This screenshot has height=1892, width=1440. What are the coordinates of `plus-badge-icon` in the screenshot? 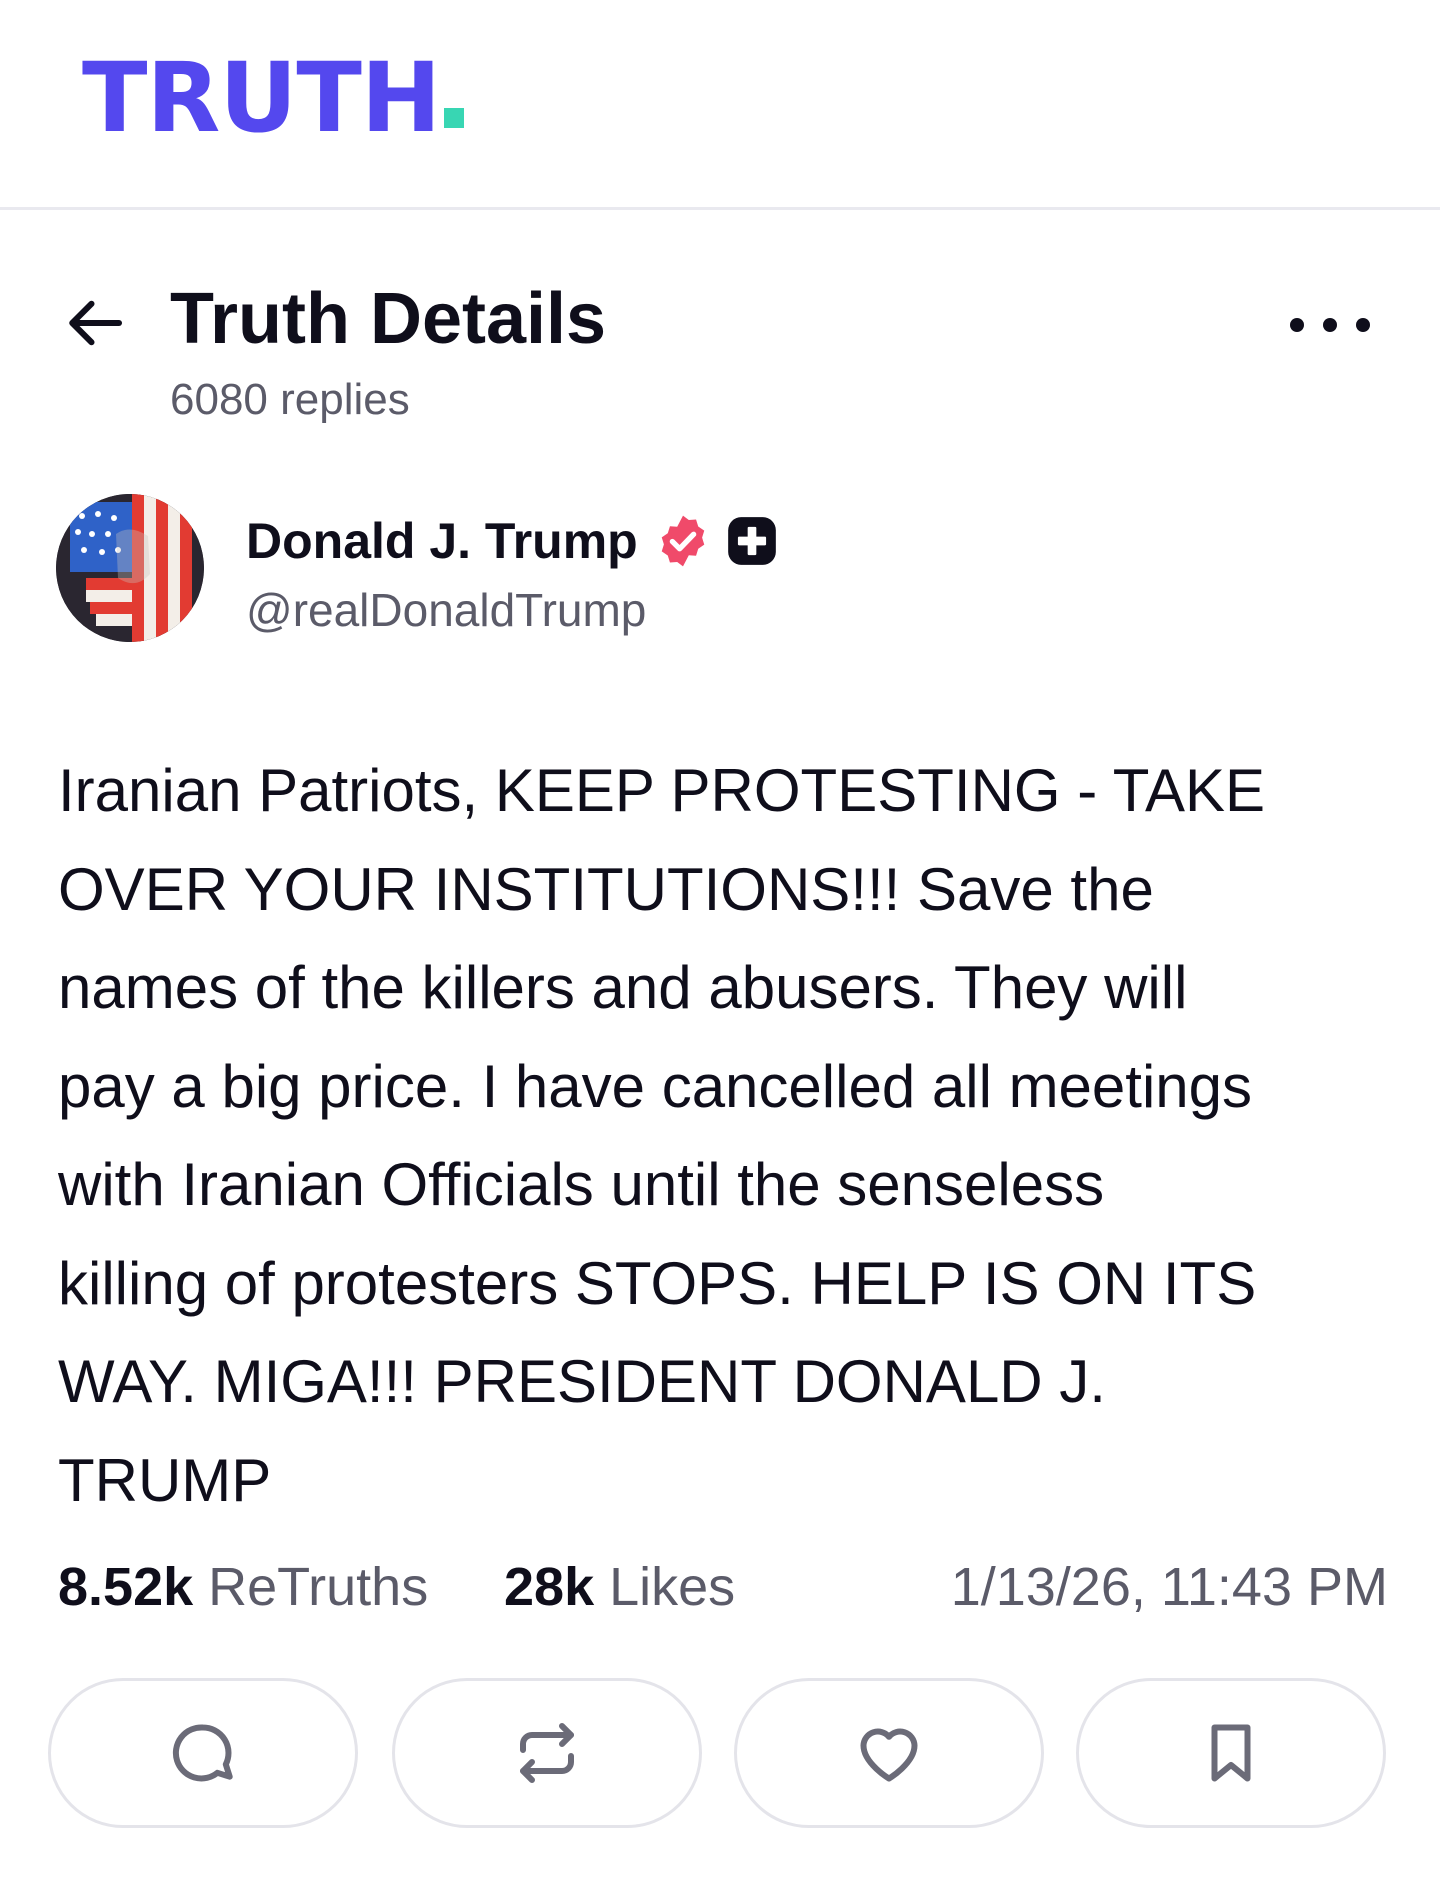 It's located at (751, 541).